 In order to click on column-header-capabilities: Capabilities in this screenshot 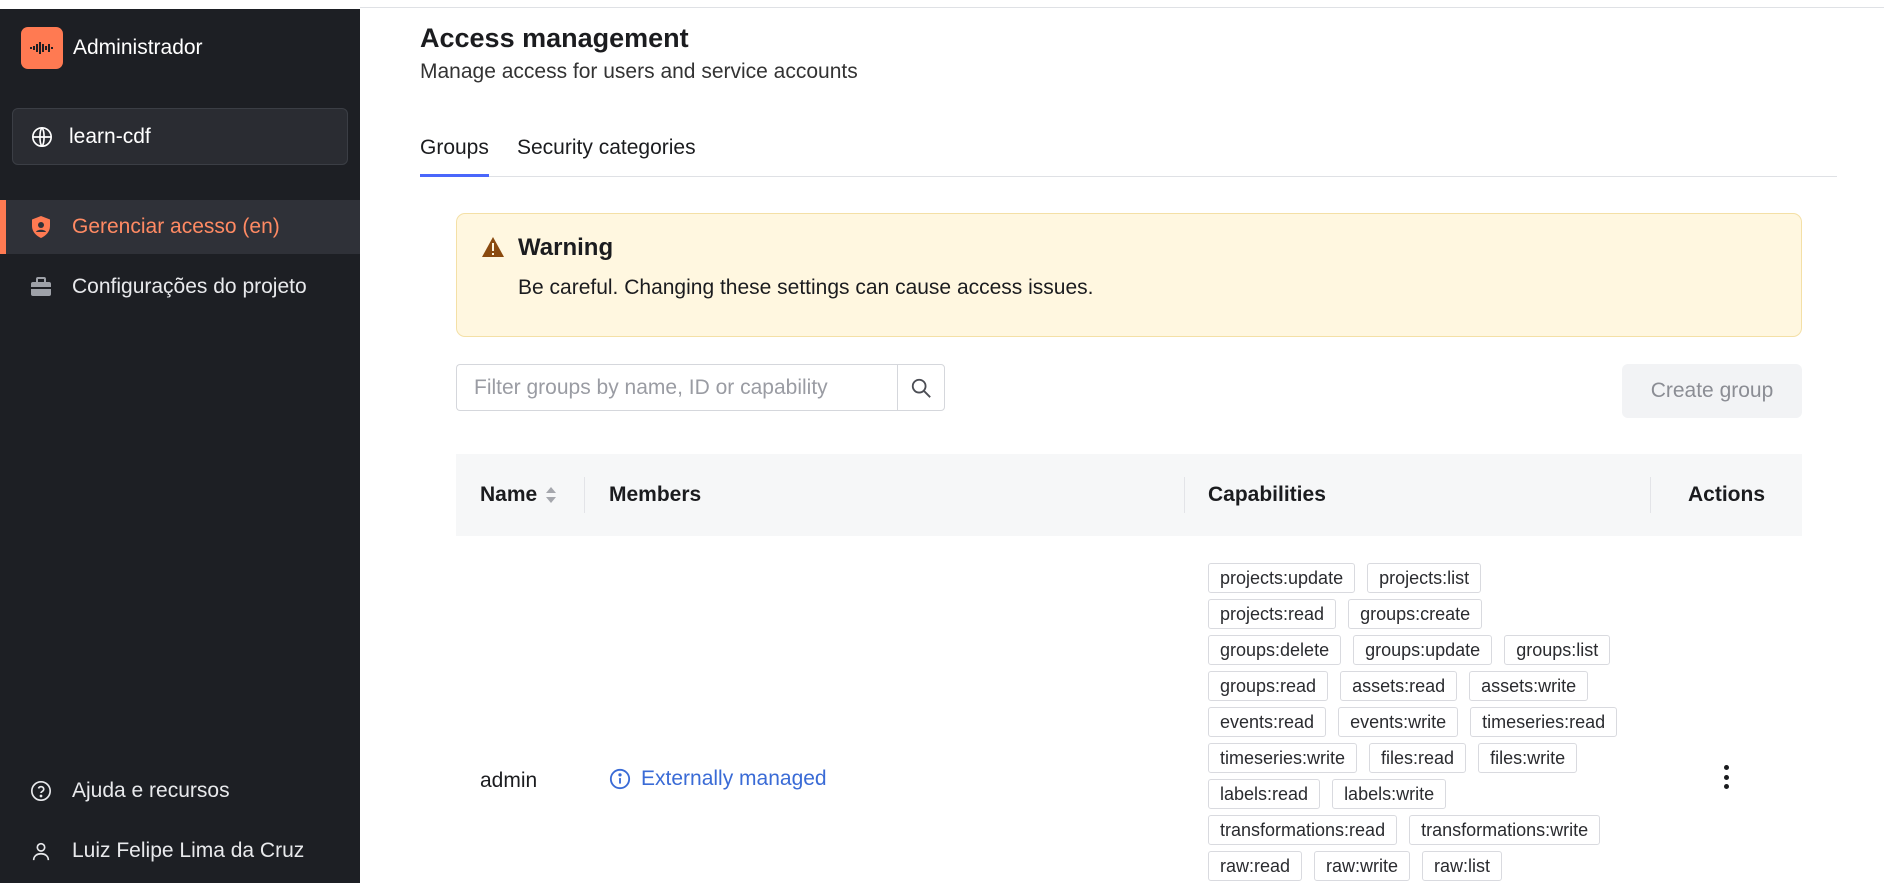, I will do `click(1267, 494)`.